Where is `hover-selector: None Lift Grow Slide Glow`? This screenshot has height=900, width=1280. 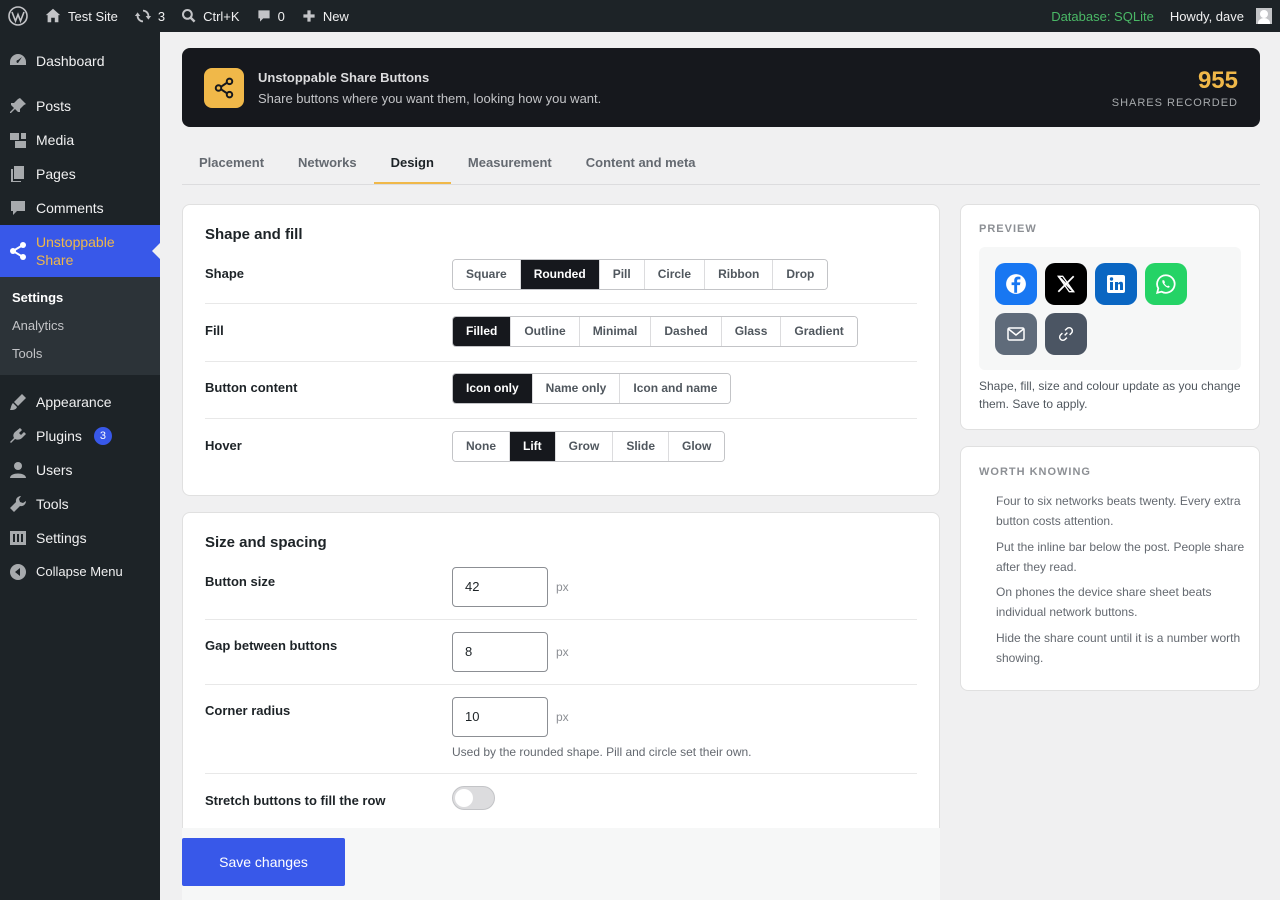 hover-selector: None Lift Grow Slide Glow is located at coordinates (589, 446).